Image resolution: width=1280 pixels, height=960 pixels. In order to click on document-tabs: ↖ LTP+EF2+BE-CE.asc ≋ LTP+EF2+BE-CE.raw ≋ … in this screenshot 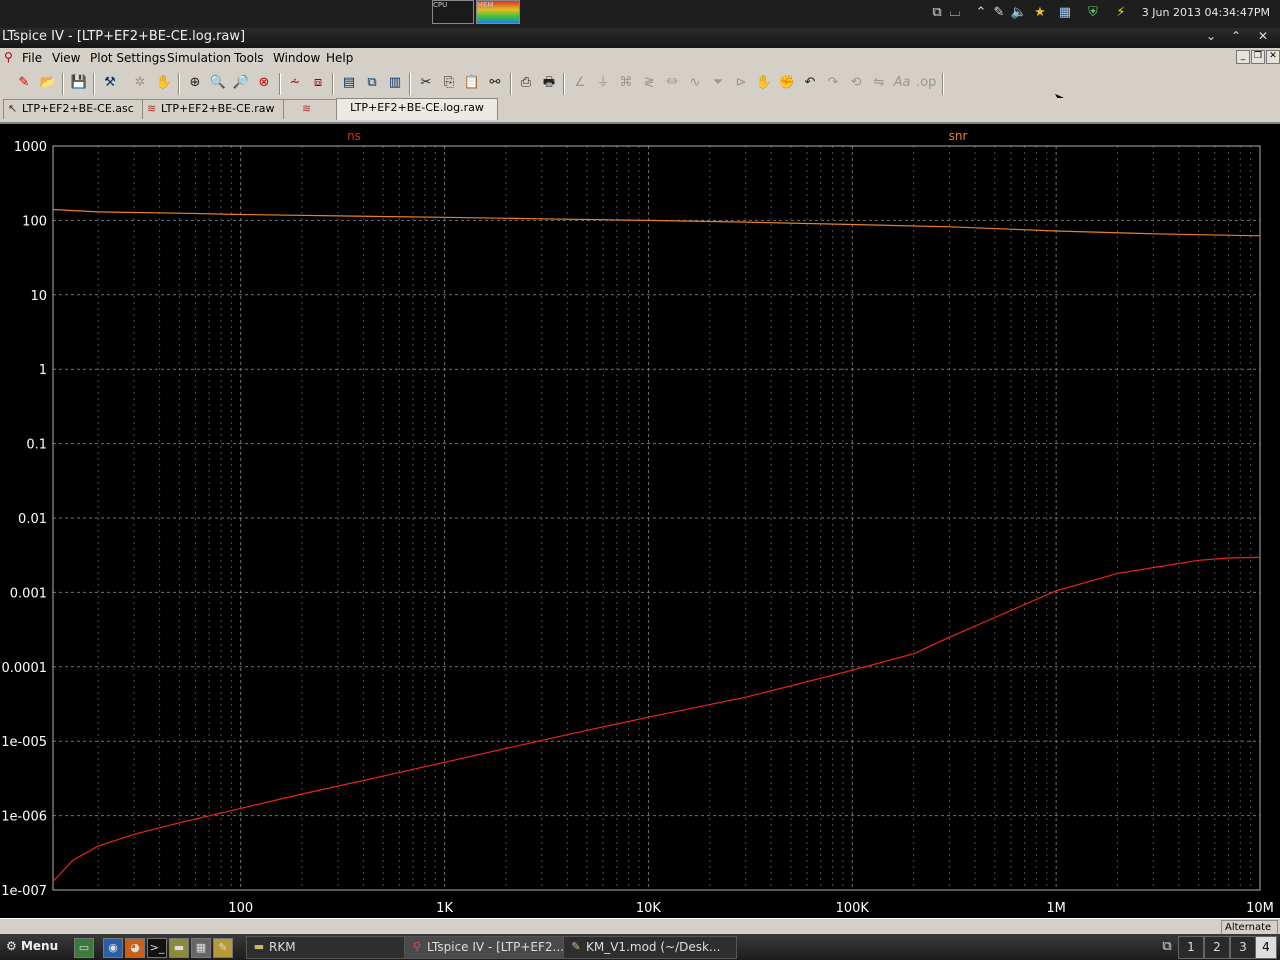, I will do `click(640, 109)`.